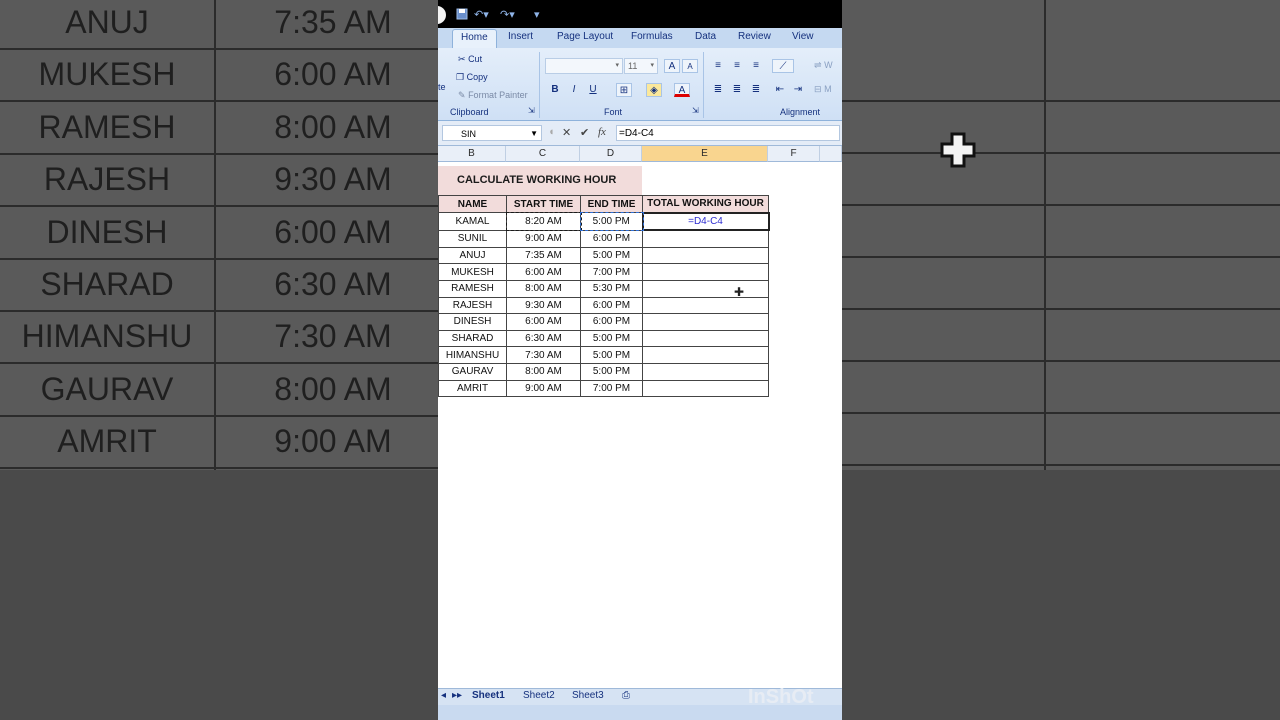  I want to click on name-box: SIN ▼, so click(492, 133).